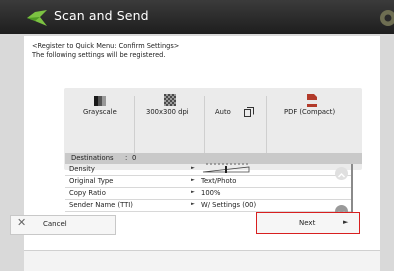  I want to click on setting-row-sender-name: Sender Name (TTI) ► W/ Settings (00), so click(208, 206).